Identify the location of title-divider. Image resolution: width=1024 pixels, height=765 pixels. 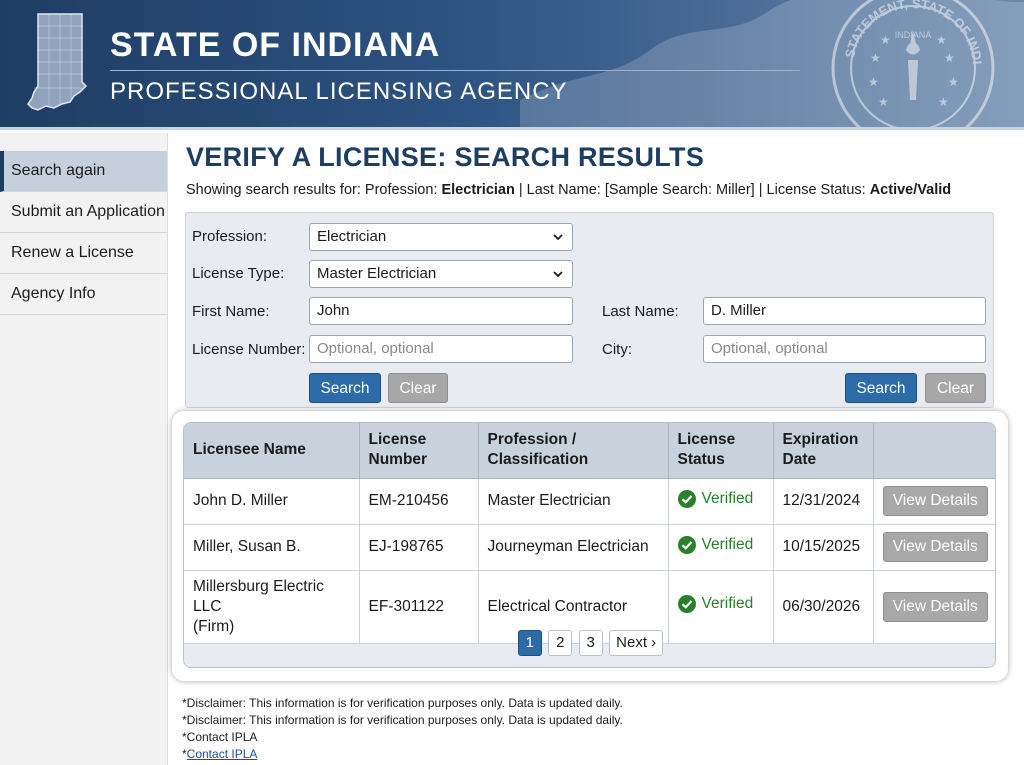
(455, 70).